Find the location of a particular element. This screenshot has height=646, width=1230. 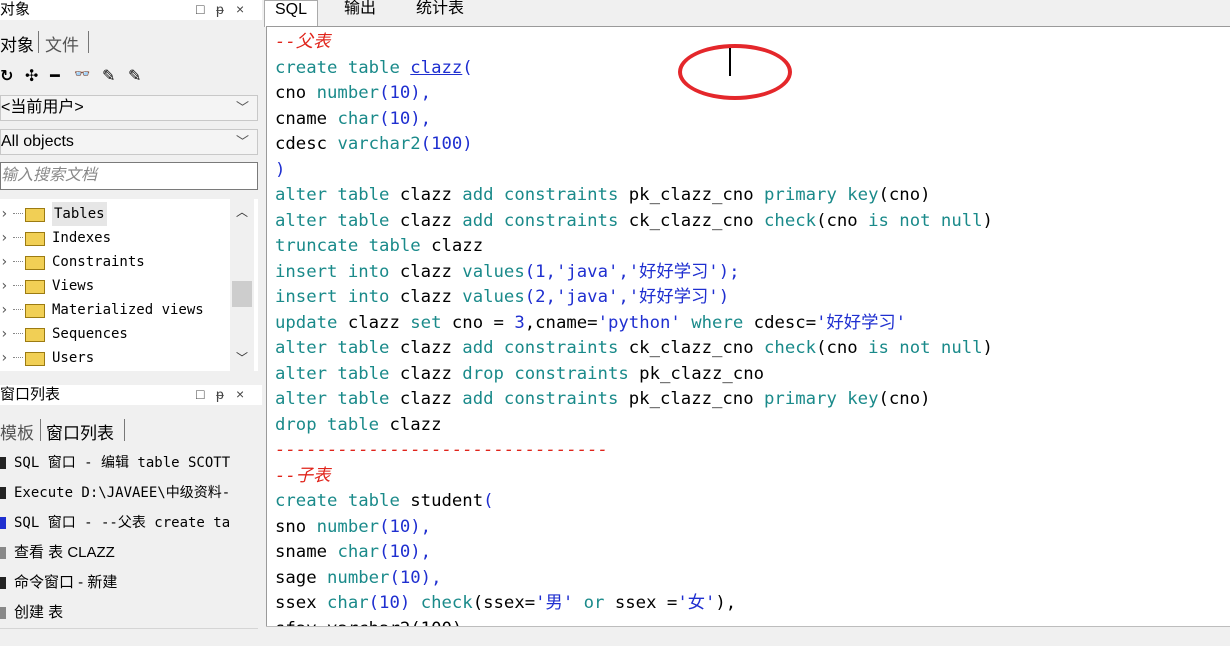

tab-templates: 模板 is located at coordinates (17, 431).